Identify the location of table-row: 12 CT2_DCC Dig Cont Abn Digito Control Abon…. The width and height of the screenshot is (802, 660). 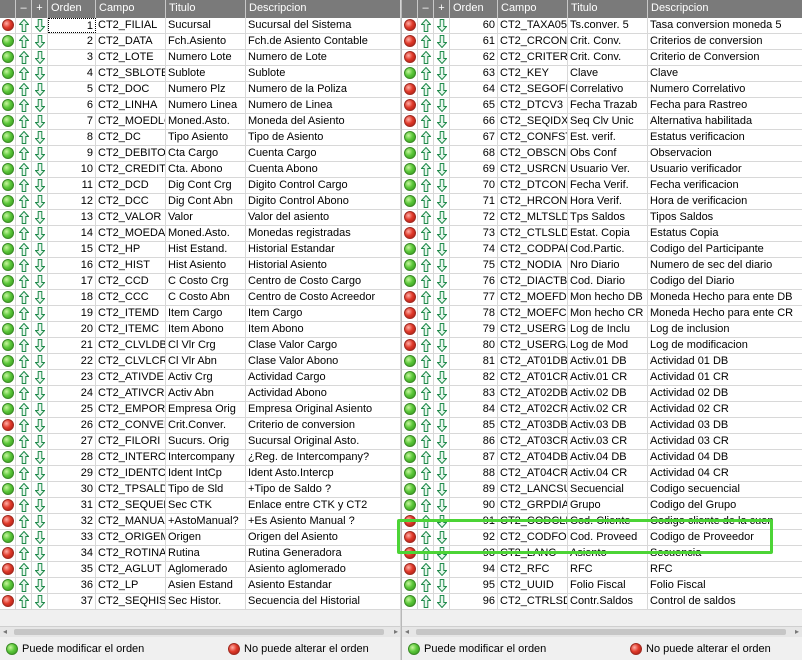
(200, 202).